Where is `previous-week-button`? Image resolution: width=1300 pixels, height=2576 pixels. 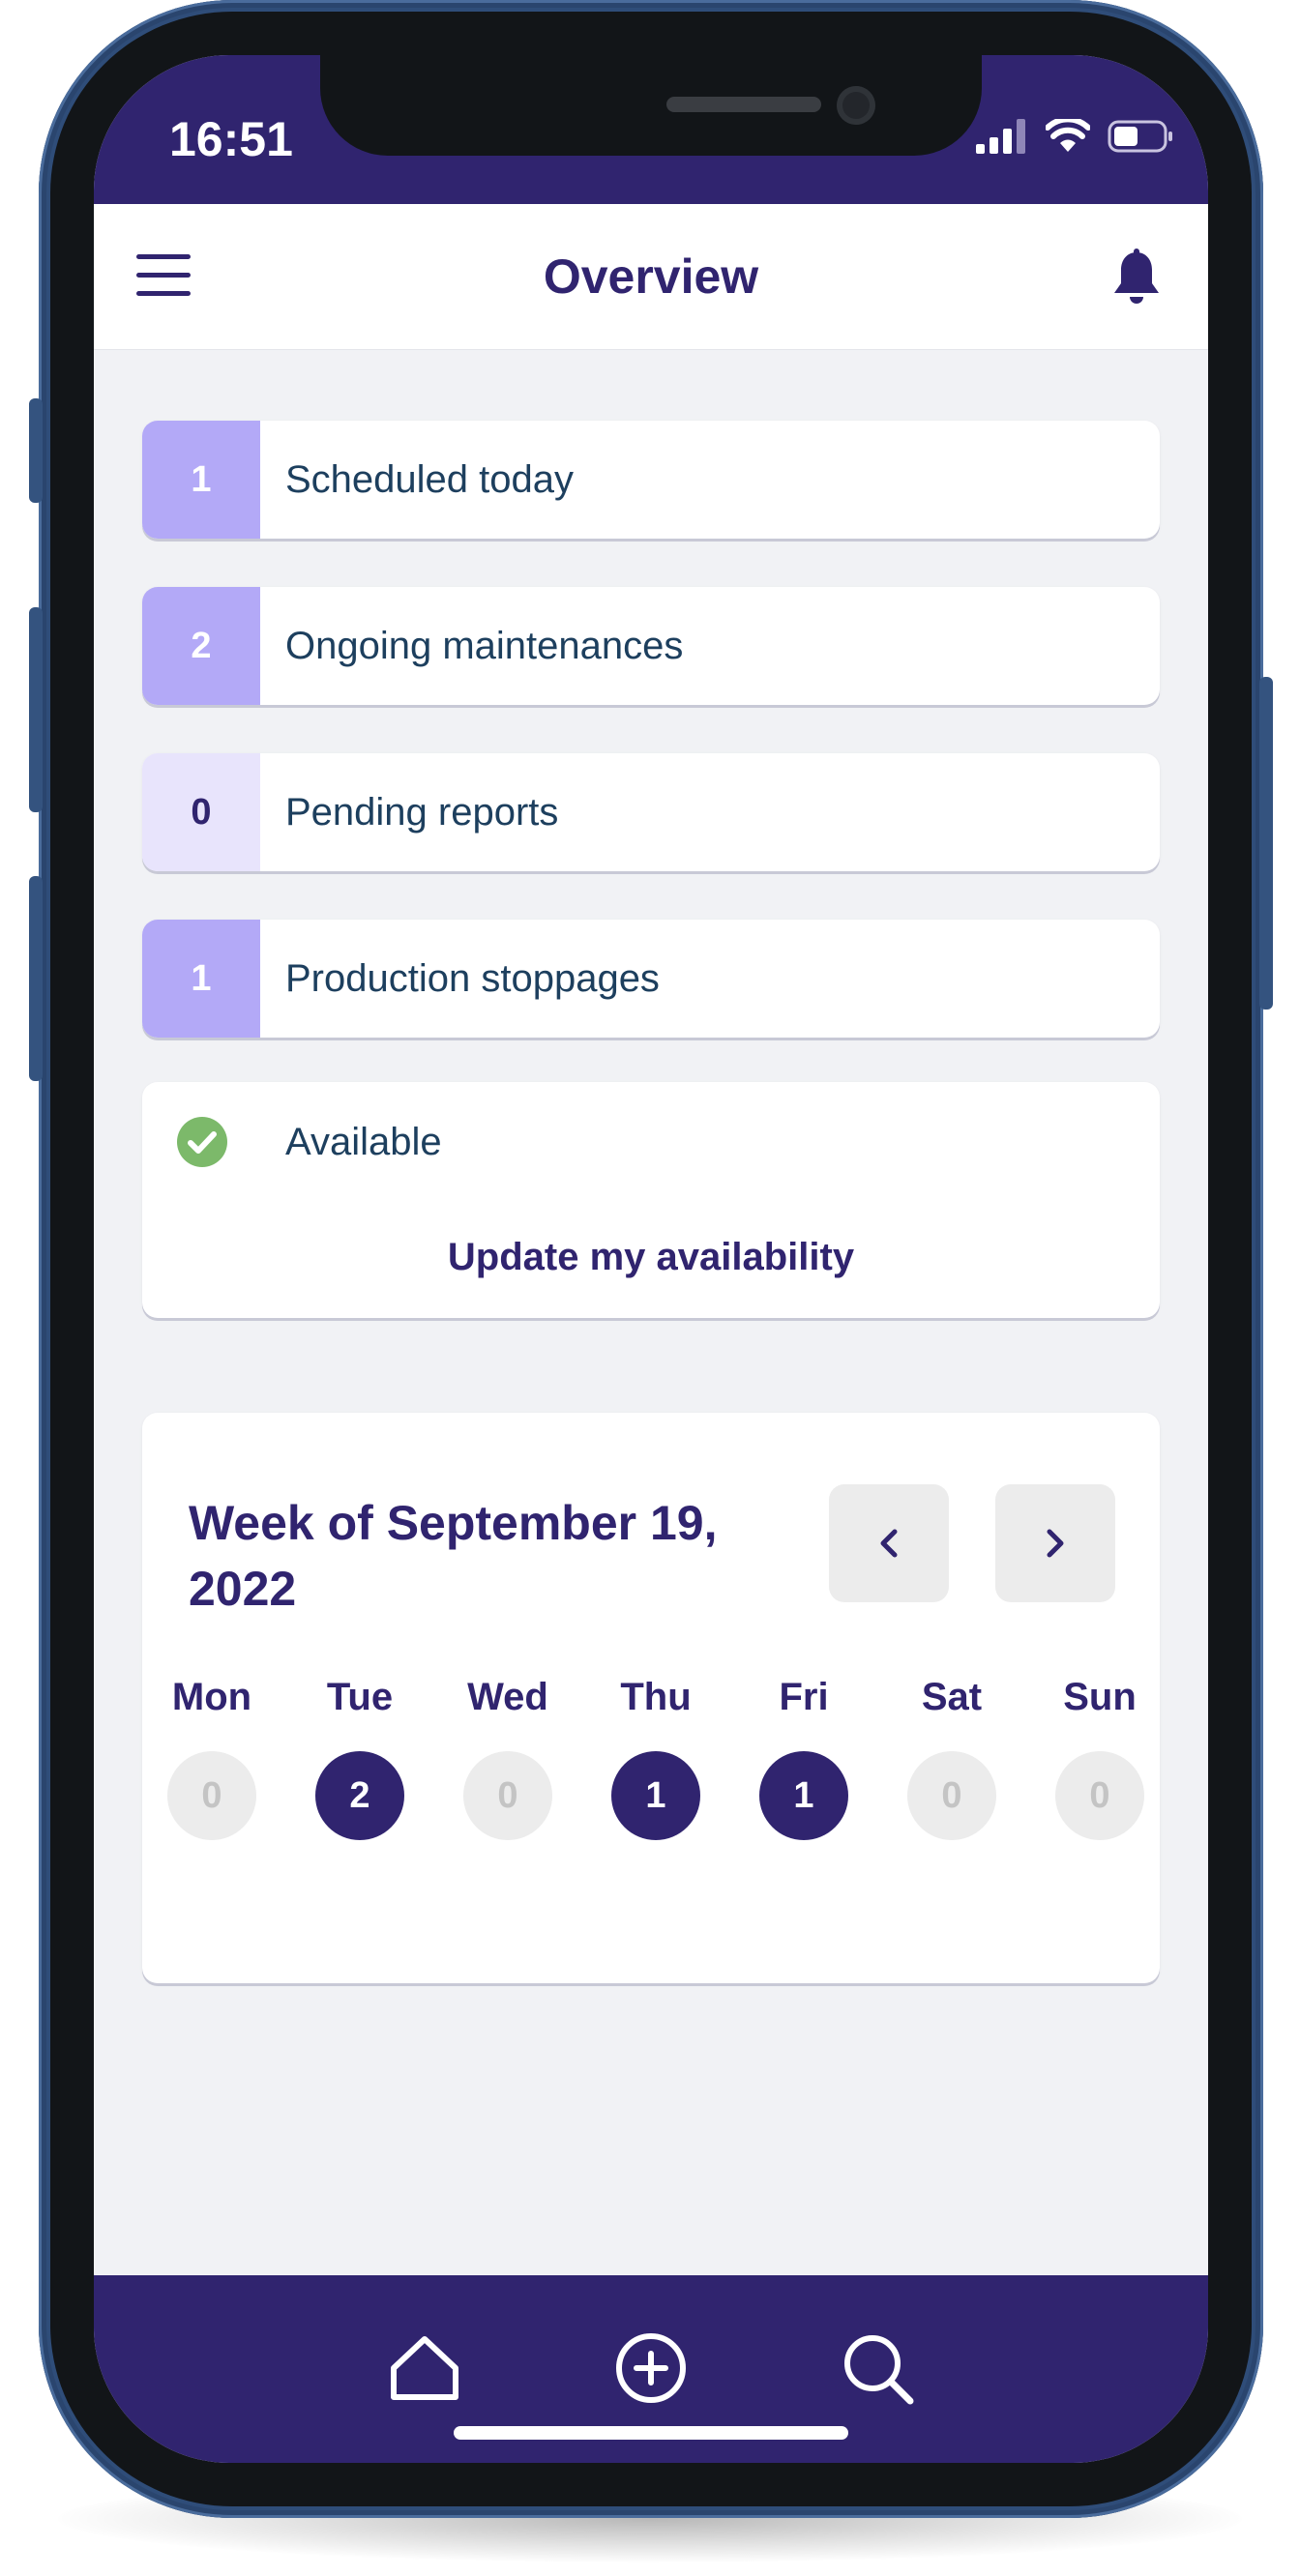
previous-week-button is located at coordinates (889, 1543).